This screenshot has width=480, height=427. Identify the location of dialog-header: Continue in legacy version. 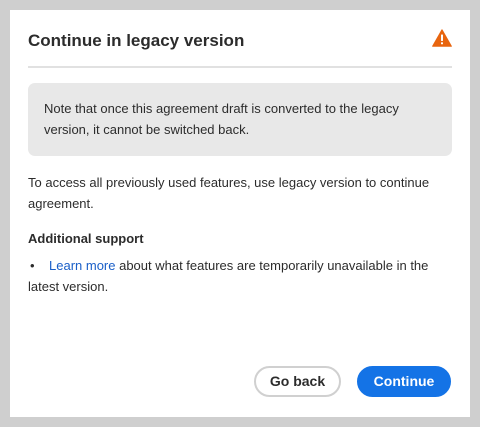
(240, 39).